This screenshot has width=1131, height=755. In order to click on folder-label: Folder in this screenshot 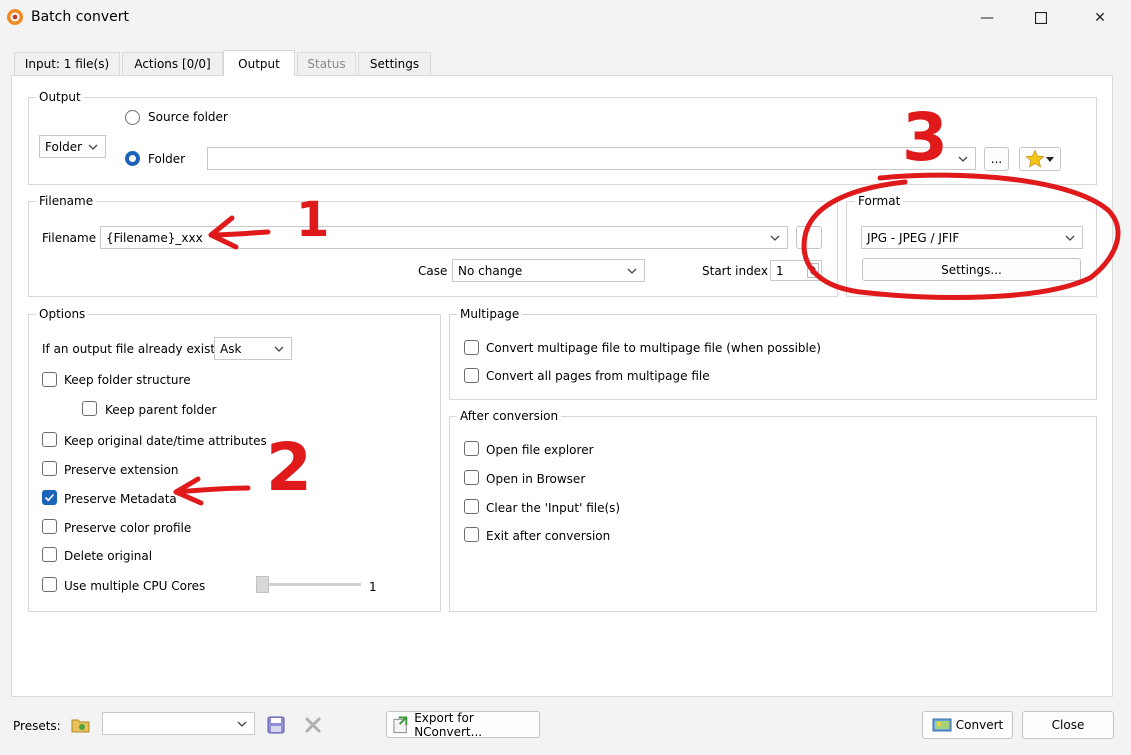, I will do `click(167, 159)`.